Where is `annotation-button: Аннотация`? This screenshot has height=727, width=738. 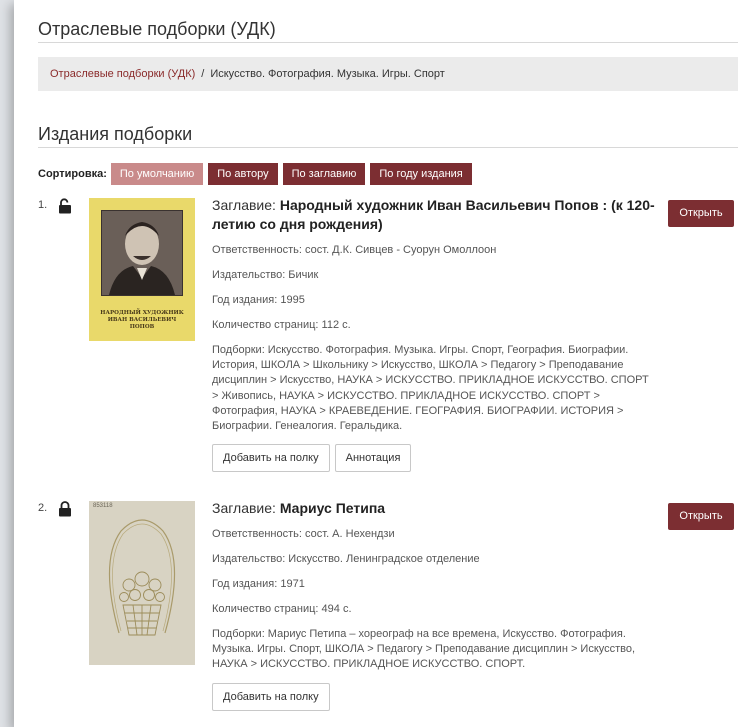
annotation-button: Аннотация is located at coordinates (373, 458).